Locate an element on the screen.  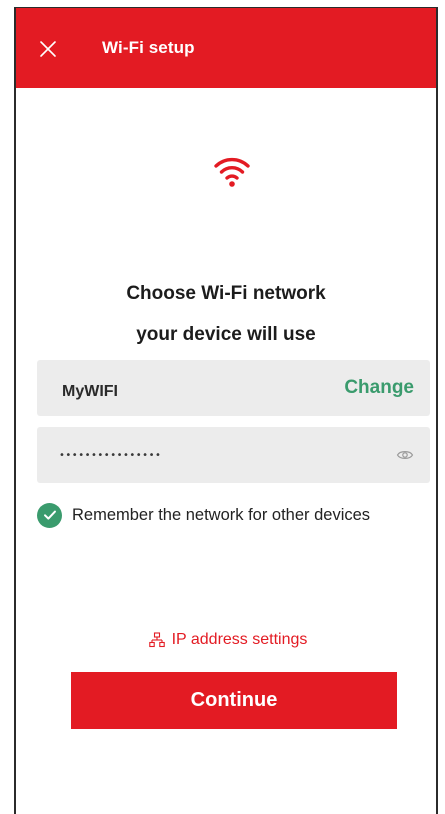
close-icon is located at coordinates (48, 49).